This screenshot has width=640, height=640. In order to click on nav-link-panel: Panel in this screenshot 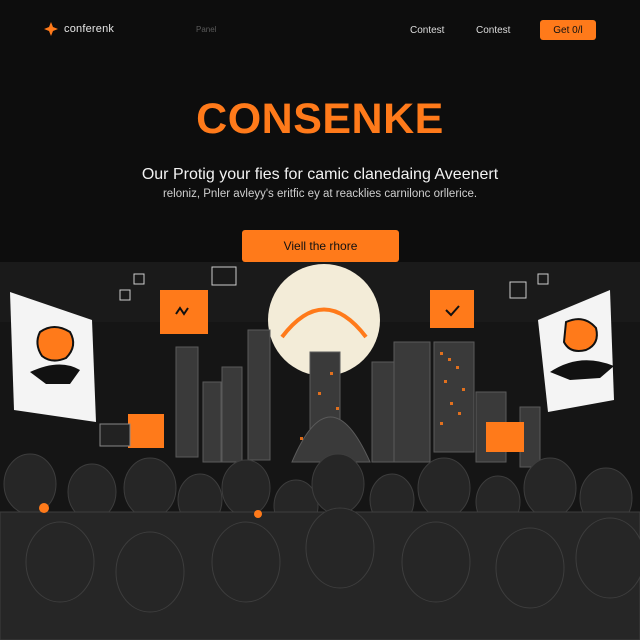, I will do `click(206, 29)`.